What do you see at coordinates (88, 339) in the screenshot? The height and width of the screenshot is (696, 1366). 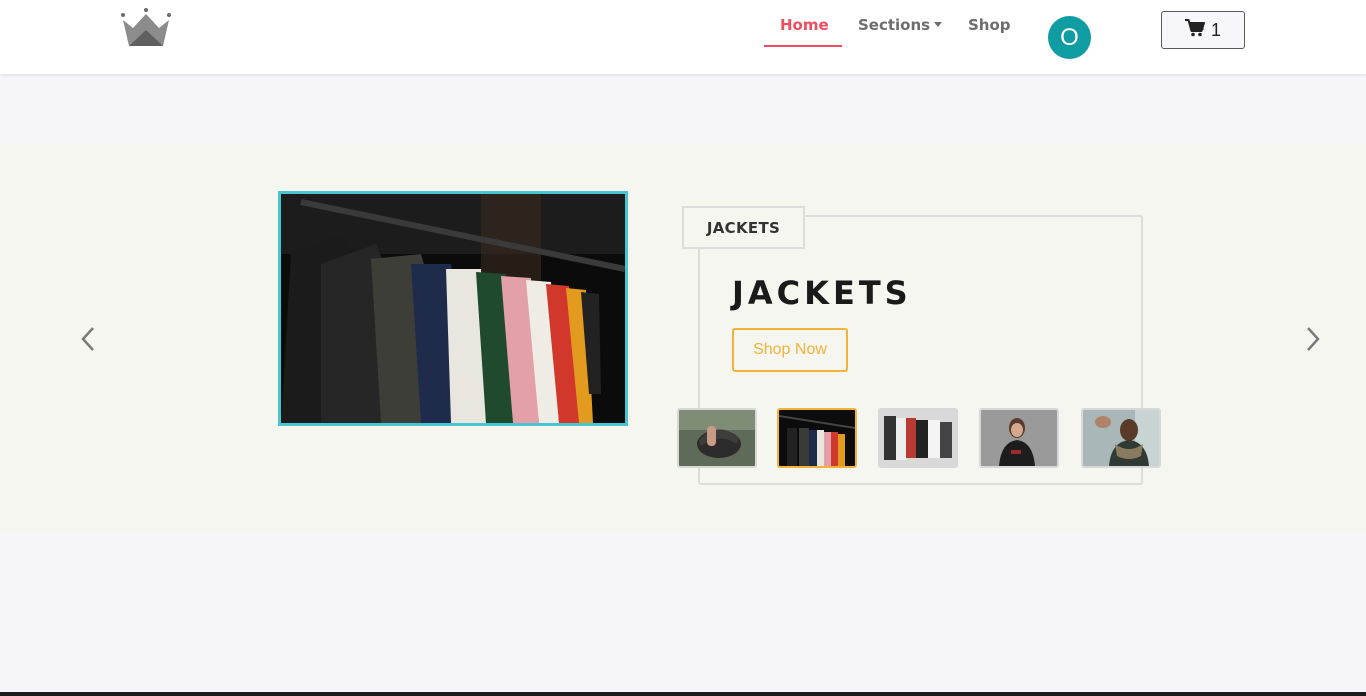 I see `chevron-left-icon` at bounding box center [88, 339].